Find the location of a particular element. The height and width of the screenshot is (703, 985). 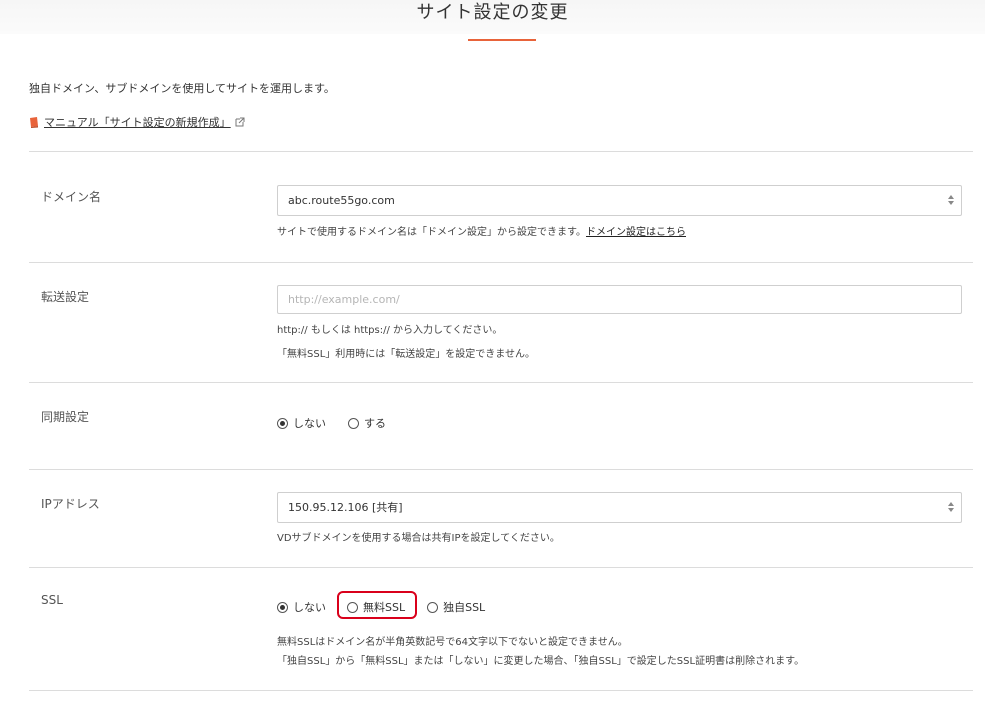

sync-option-off-label: しない is located at coordinates (309, 423).